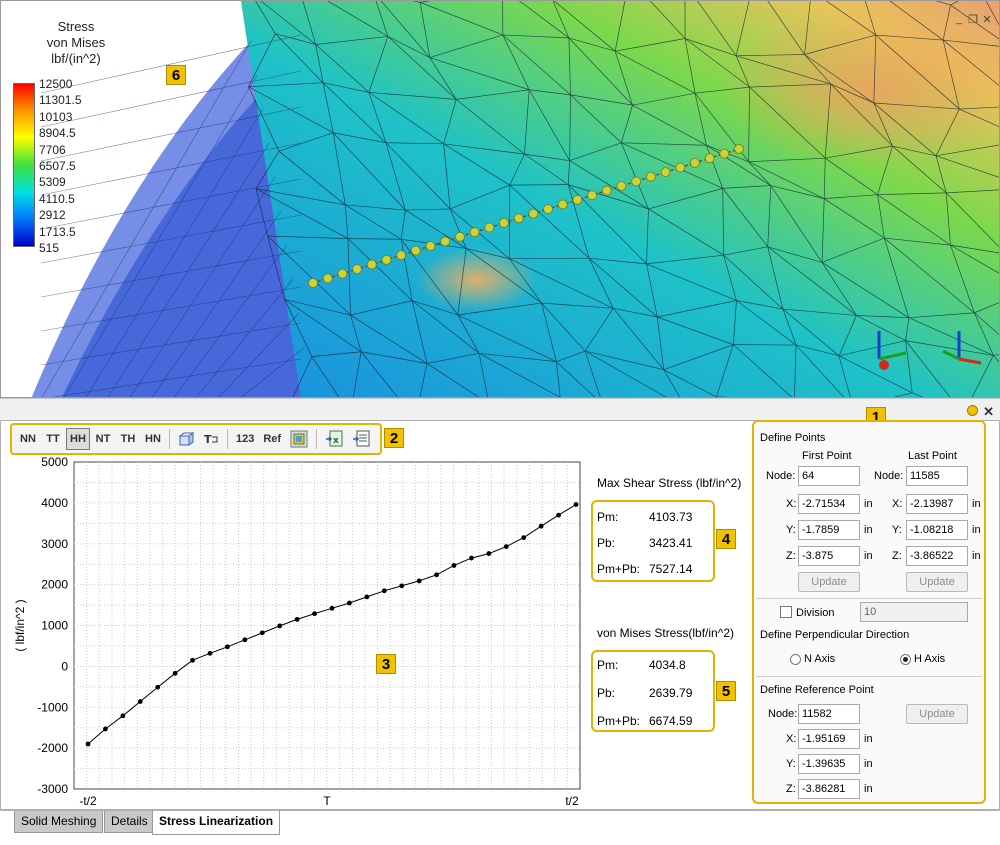  I want to click on toolbar-separator, so click(317, 439).